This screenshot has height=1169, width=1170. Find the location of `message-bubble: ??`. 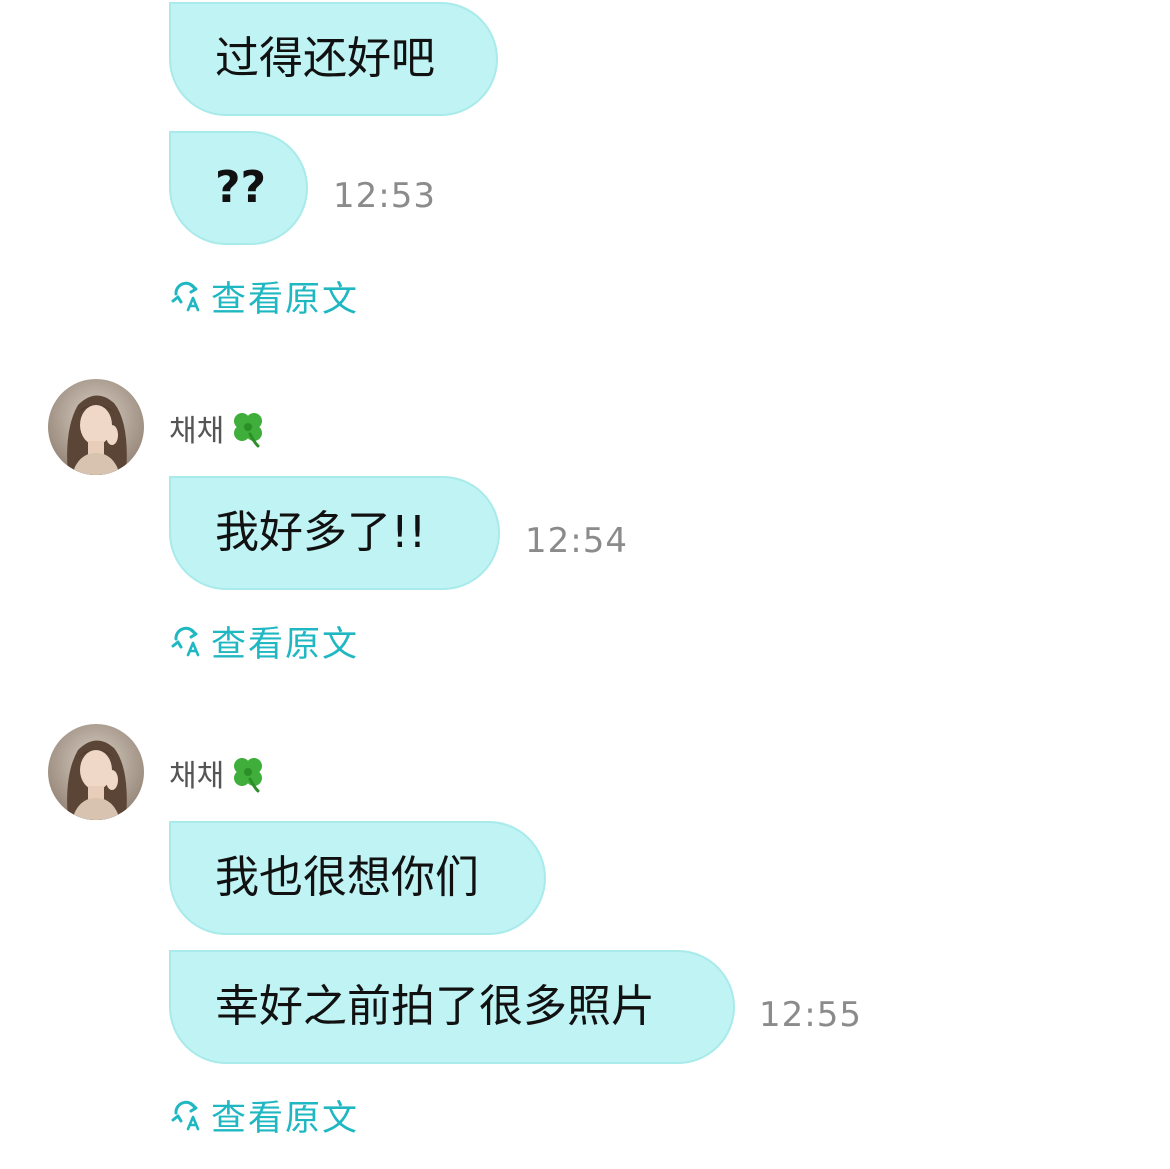

message-bubble: ?? is located at coordinates (238, 188).